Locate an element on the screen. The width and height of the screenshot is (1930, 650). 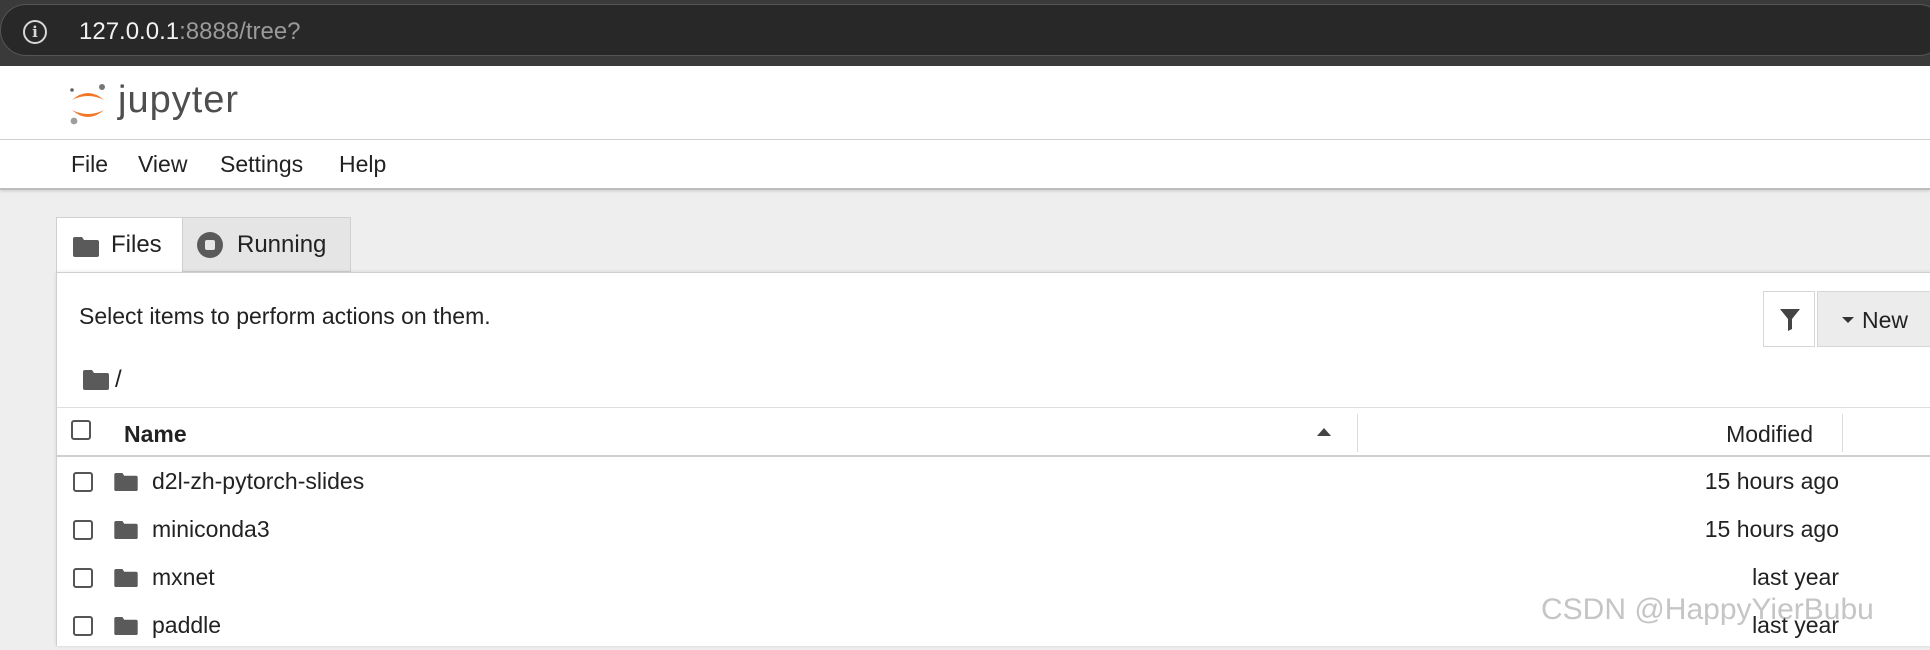
column-header-modified: Modified is located at coordinates (1769, 434).